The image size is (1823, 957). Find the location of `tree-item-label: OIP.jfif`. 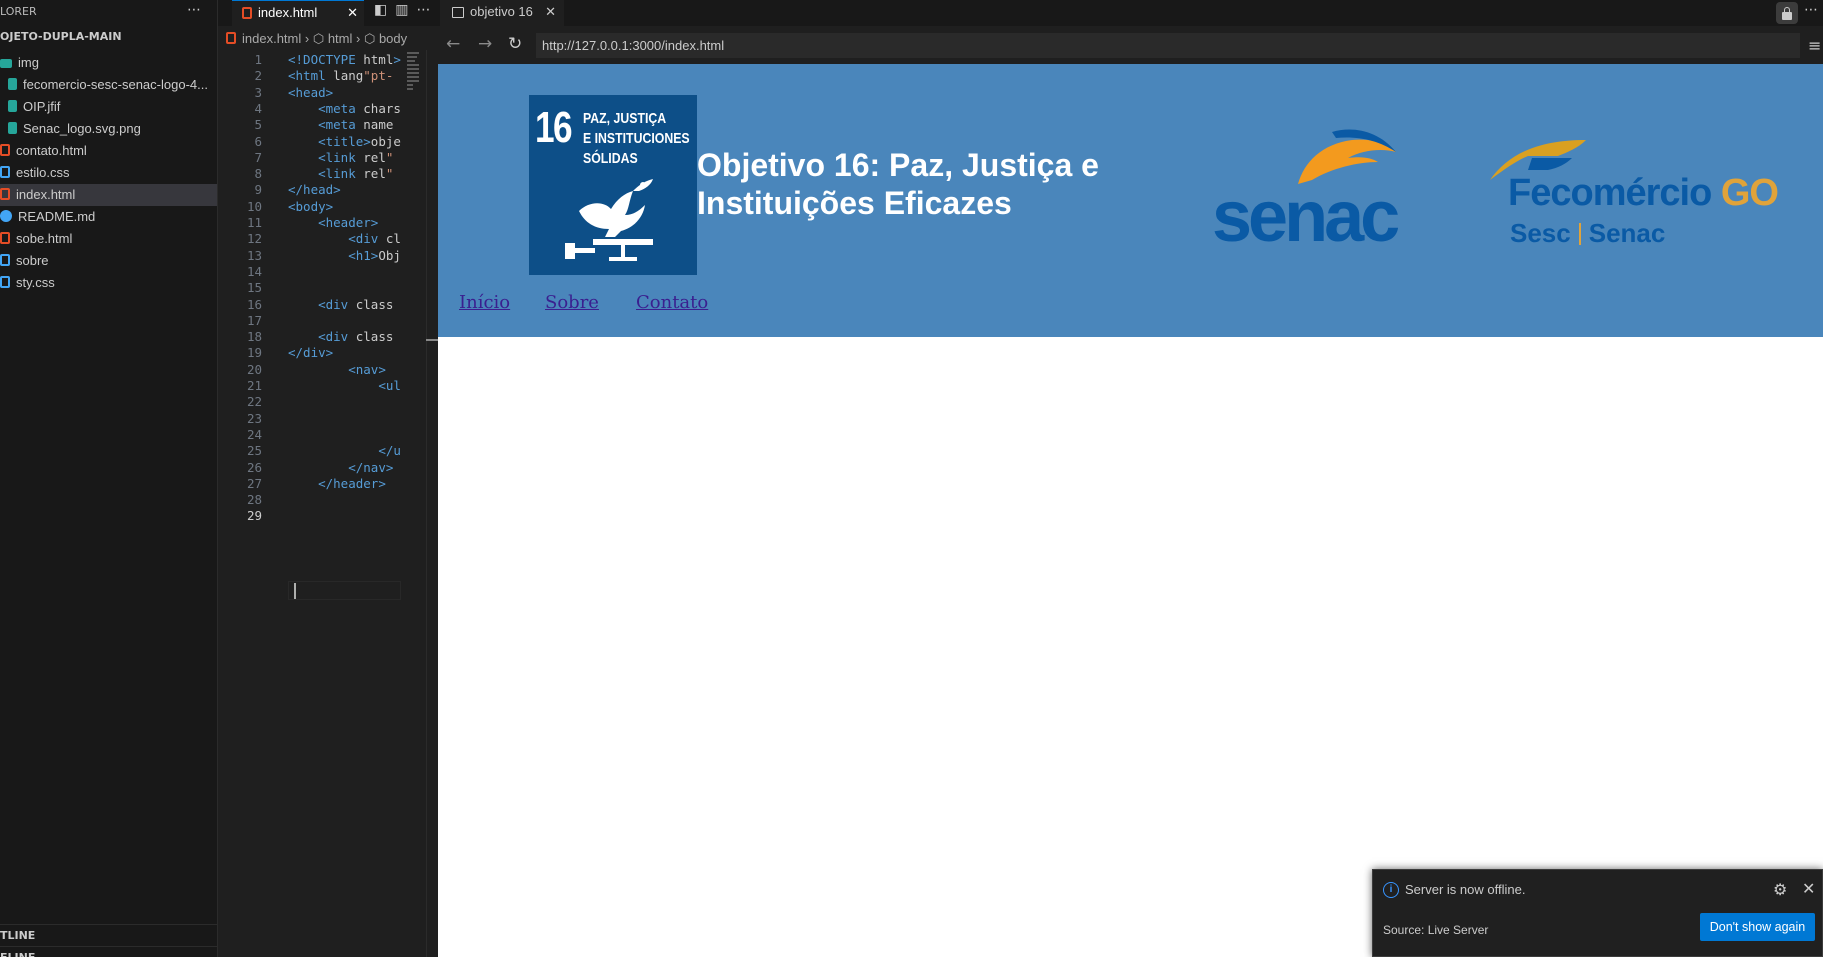

tree-item-label: OIP.jfif is located at coordinates (42, 106).